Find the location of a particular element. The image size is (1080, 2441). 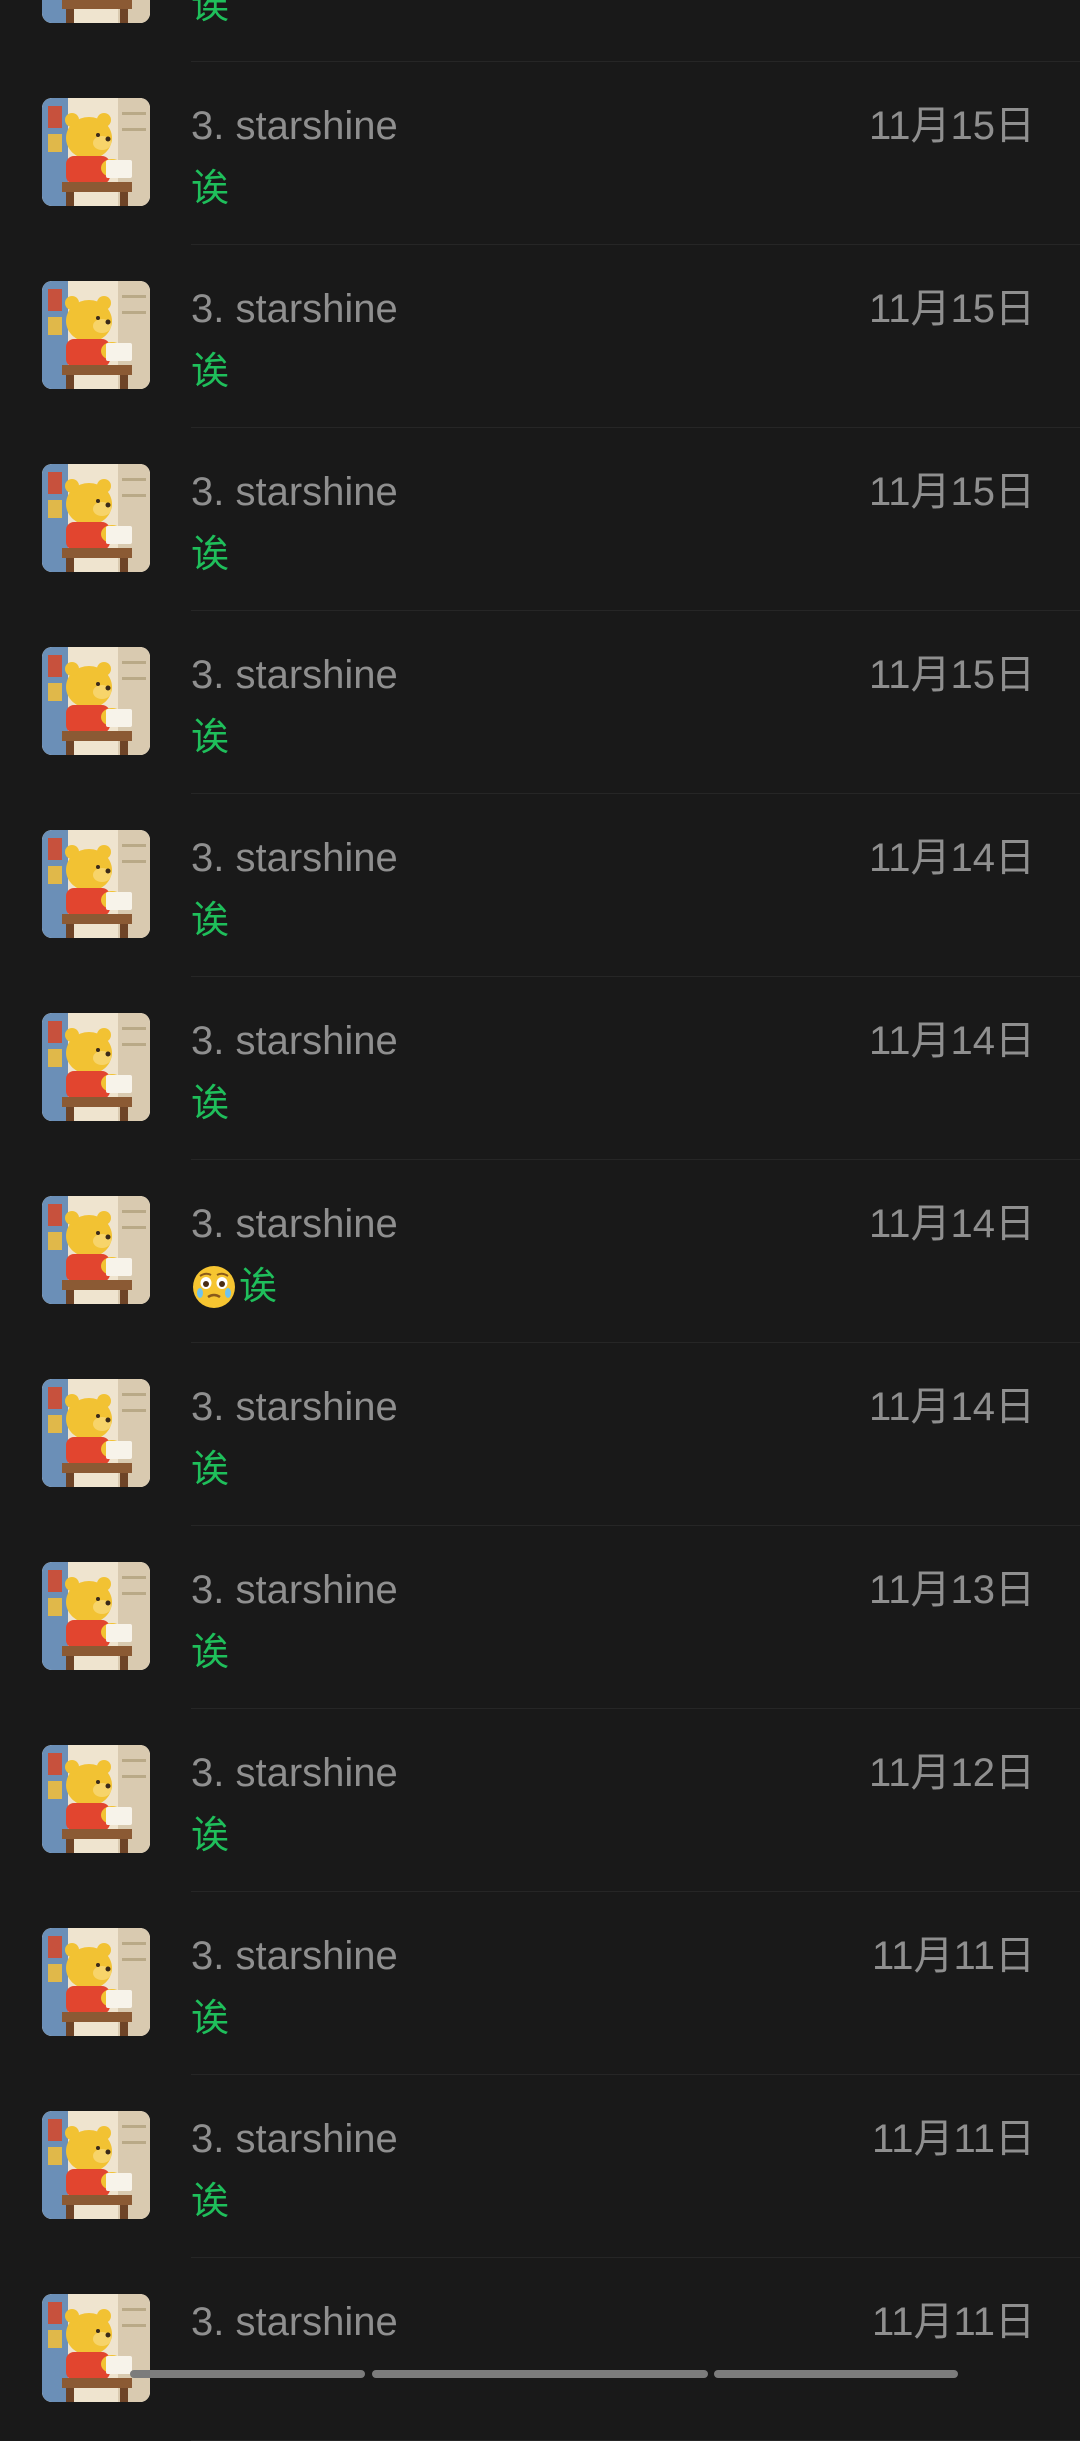

message-date: 11月12日 is located at coordinates (951, 1773).